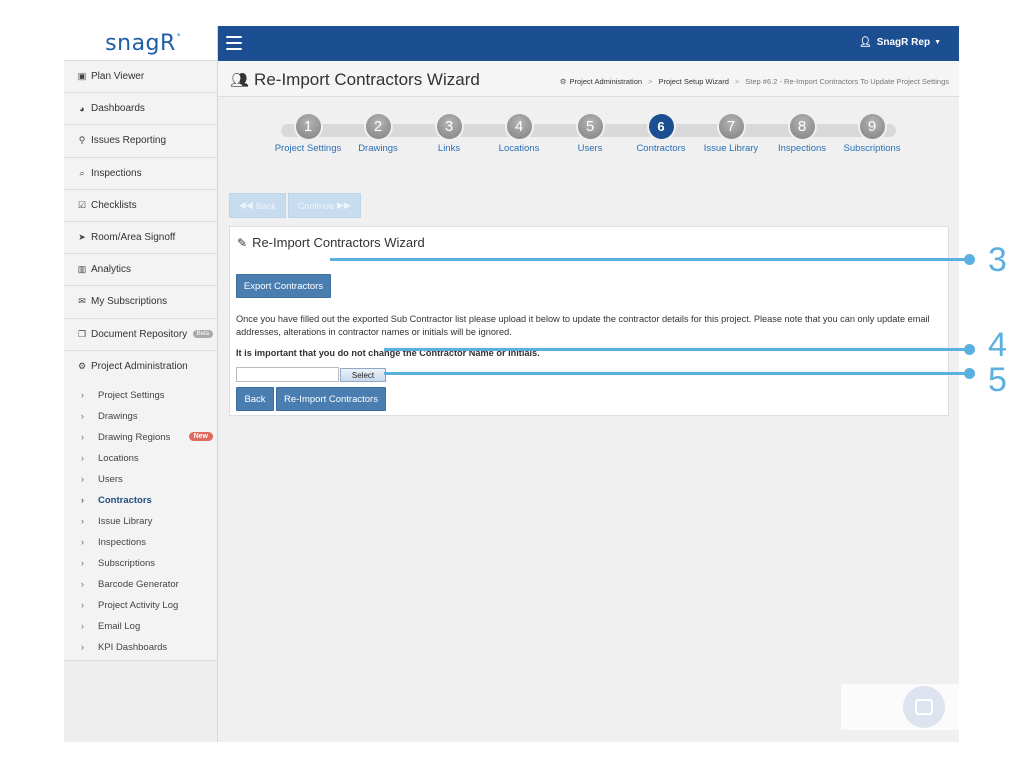 The width and height of the screenshot is (1024, 768). Describe the element at coordinates (590, 148) in the screenshot. I see `step-label: Users` at that location.